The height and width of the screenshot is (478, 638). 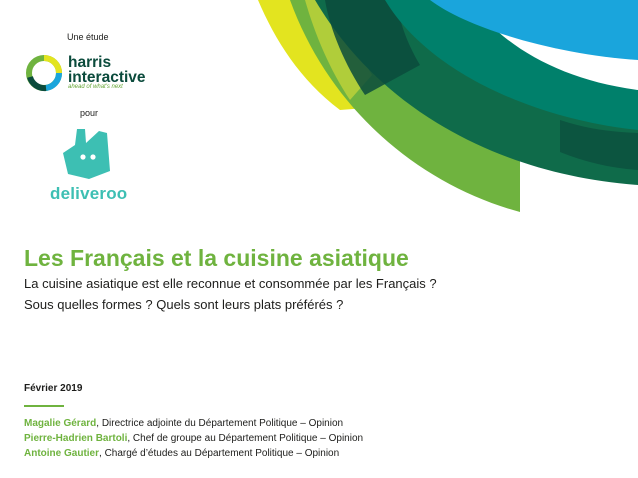 What do you see at coordinates (216, 258) in the screenshot?
I see `page-title: Les Français et la cuisine asiatique` at bounding box center [216, 258].